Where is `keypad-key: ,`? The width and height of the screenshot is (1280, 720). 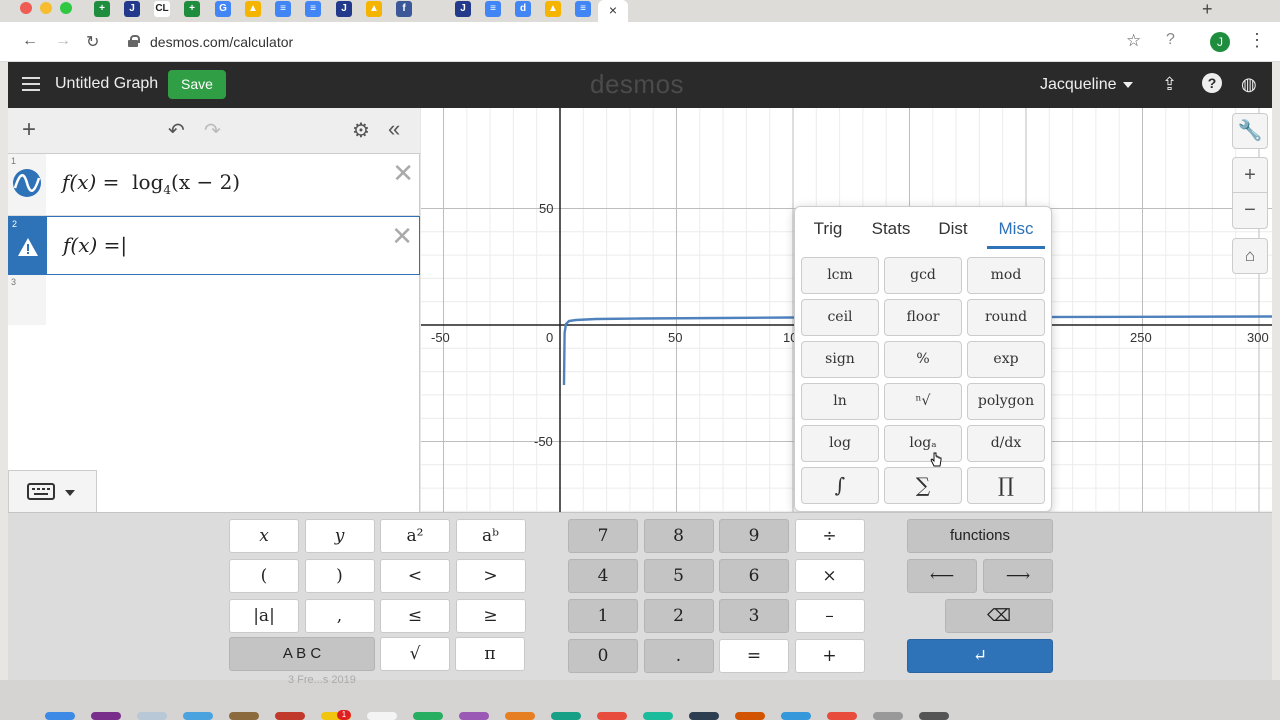 keypad-key: , is located at coordinates (339, 616).